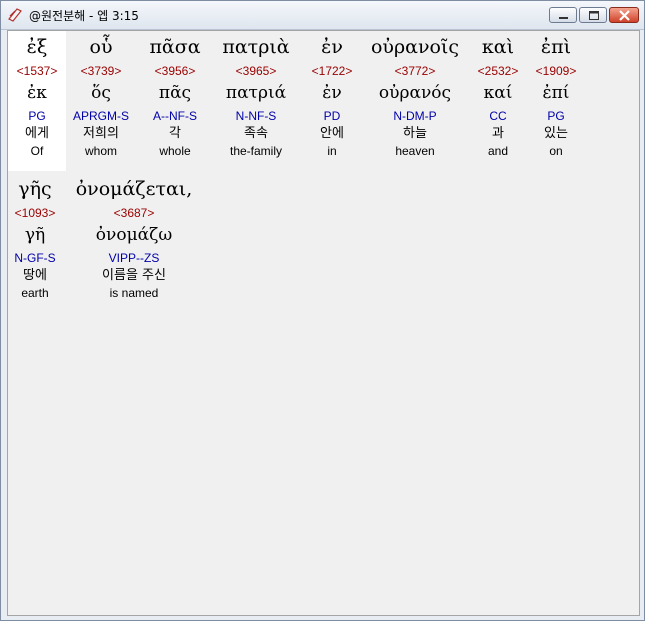  I want to click on word-greek: καὶ, so click(498, 47).